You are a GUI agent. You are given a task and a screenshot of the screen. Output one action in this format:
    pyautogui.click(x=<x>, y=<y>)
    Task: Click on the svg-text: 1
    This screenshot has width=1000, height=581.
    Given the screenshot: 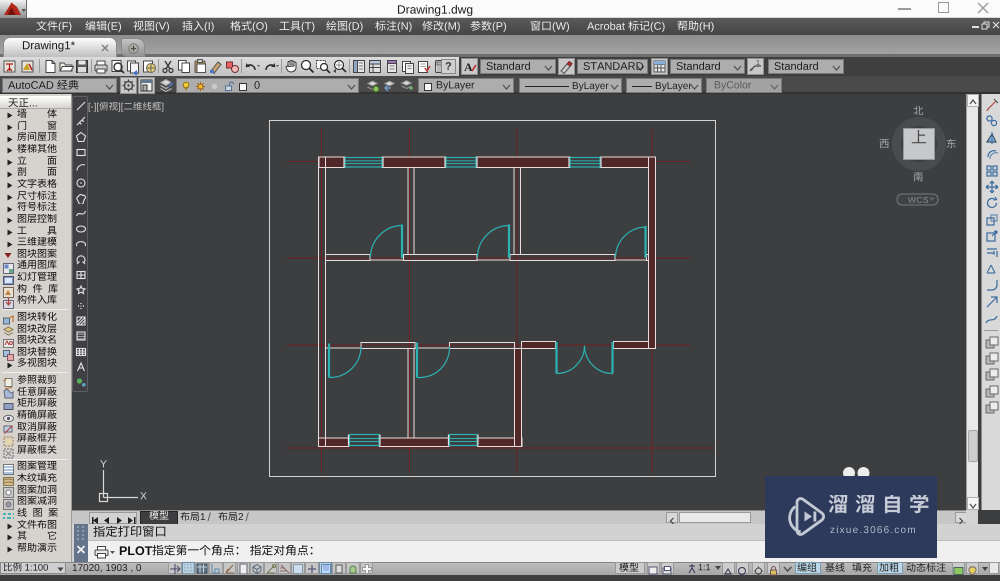 What is the action you would take?
    pyautogui.click(x=758, y=63)
    